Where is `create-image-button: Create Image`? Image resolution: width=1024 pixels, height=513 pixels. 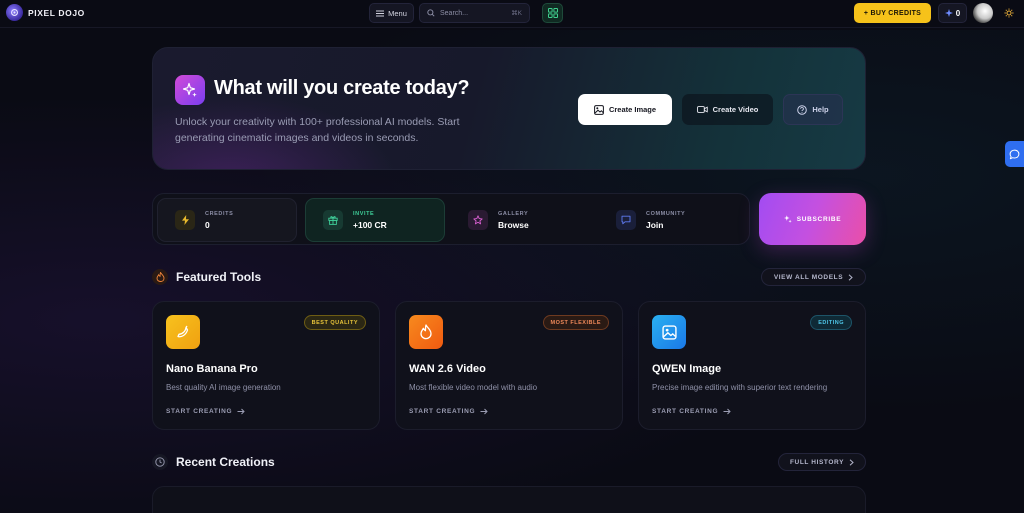
create-image-button: Create Image is located at coordinates (625, 109).